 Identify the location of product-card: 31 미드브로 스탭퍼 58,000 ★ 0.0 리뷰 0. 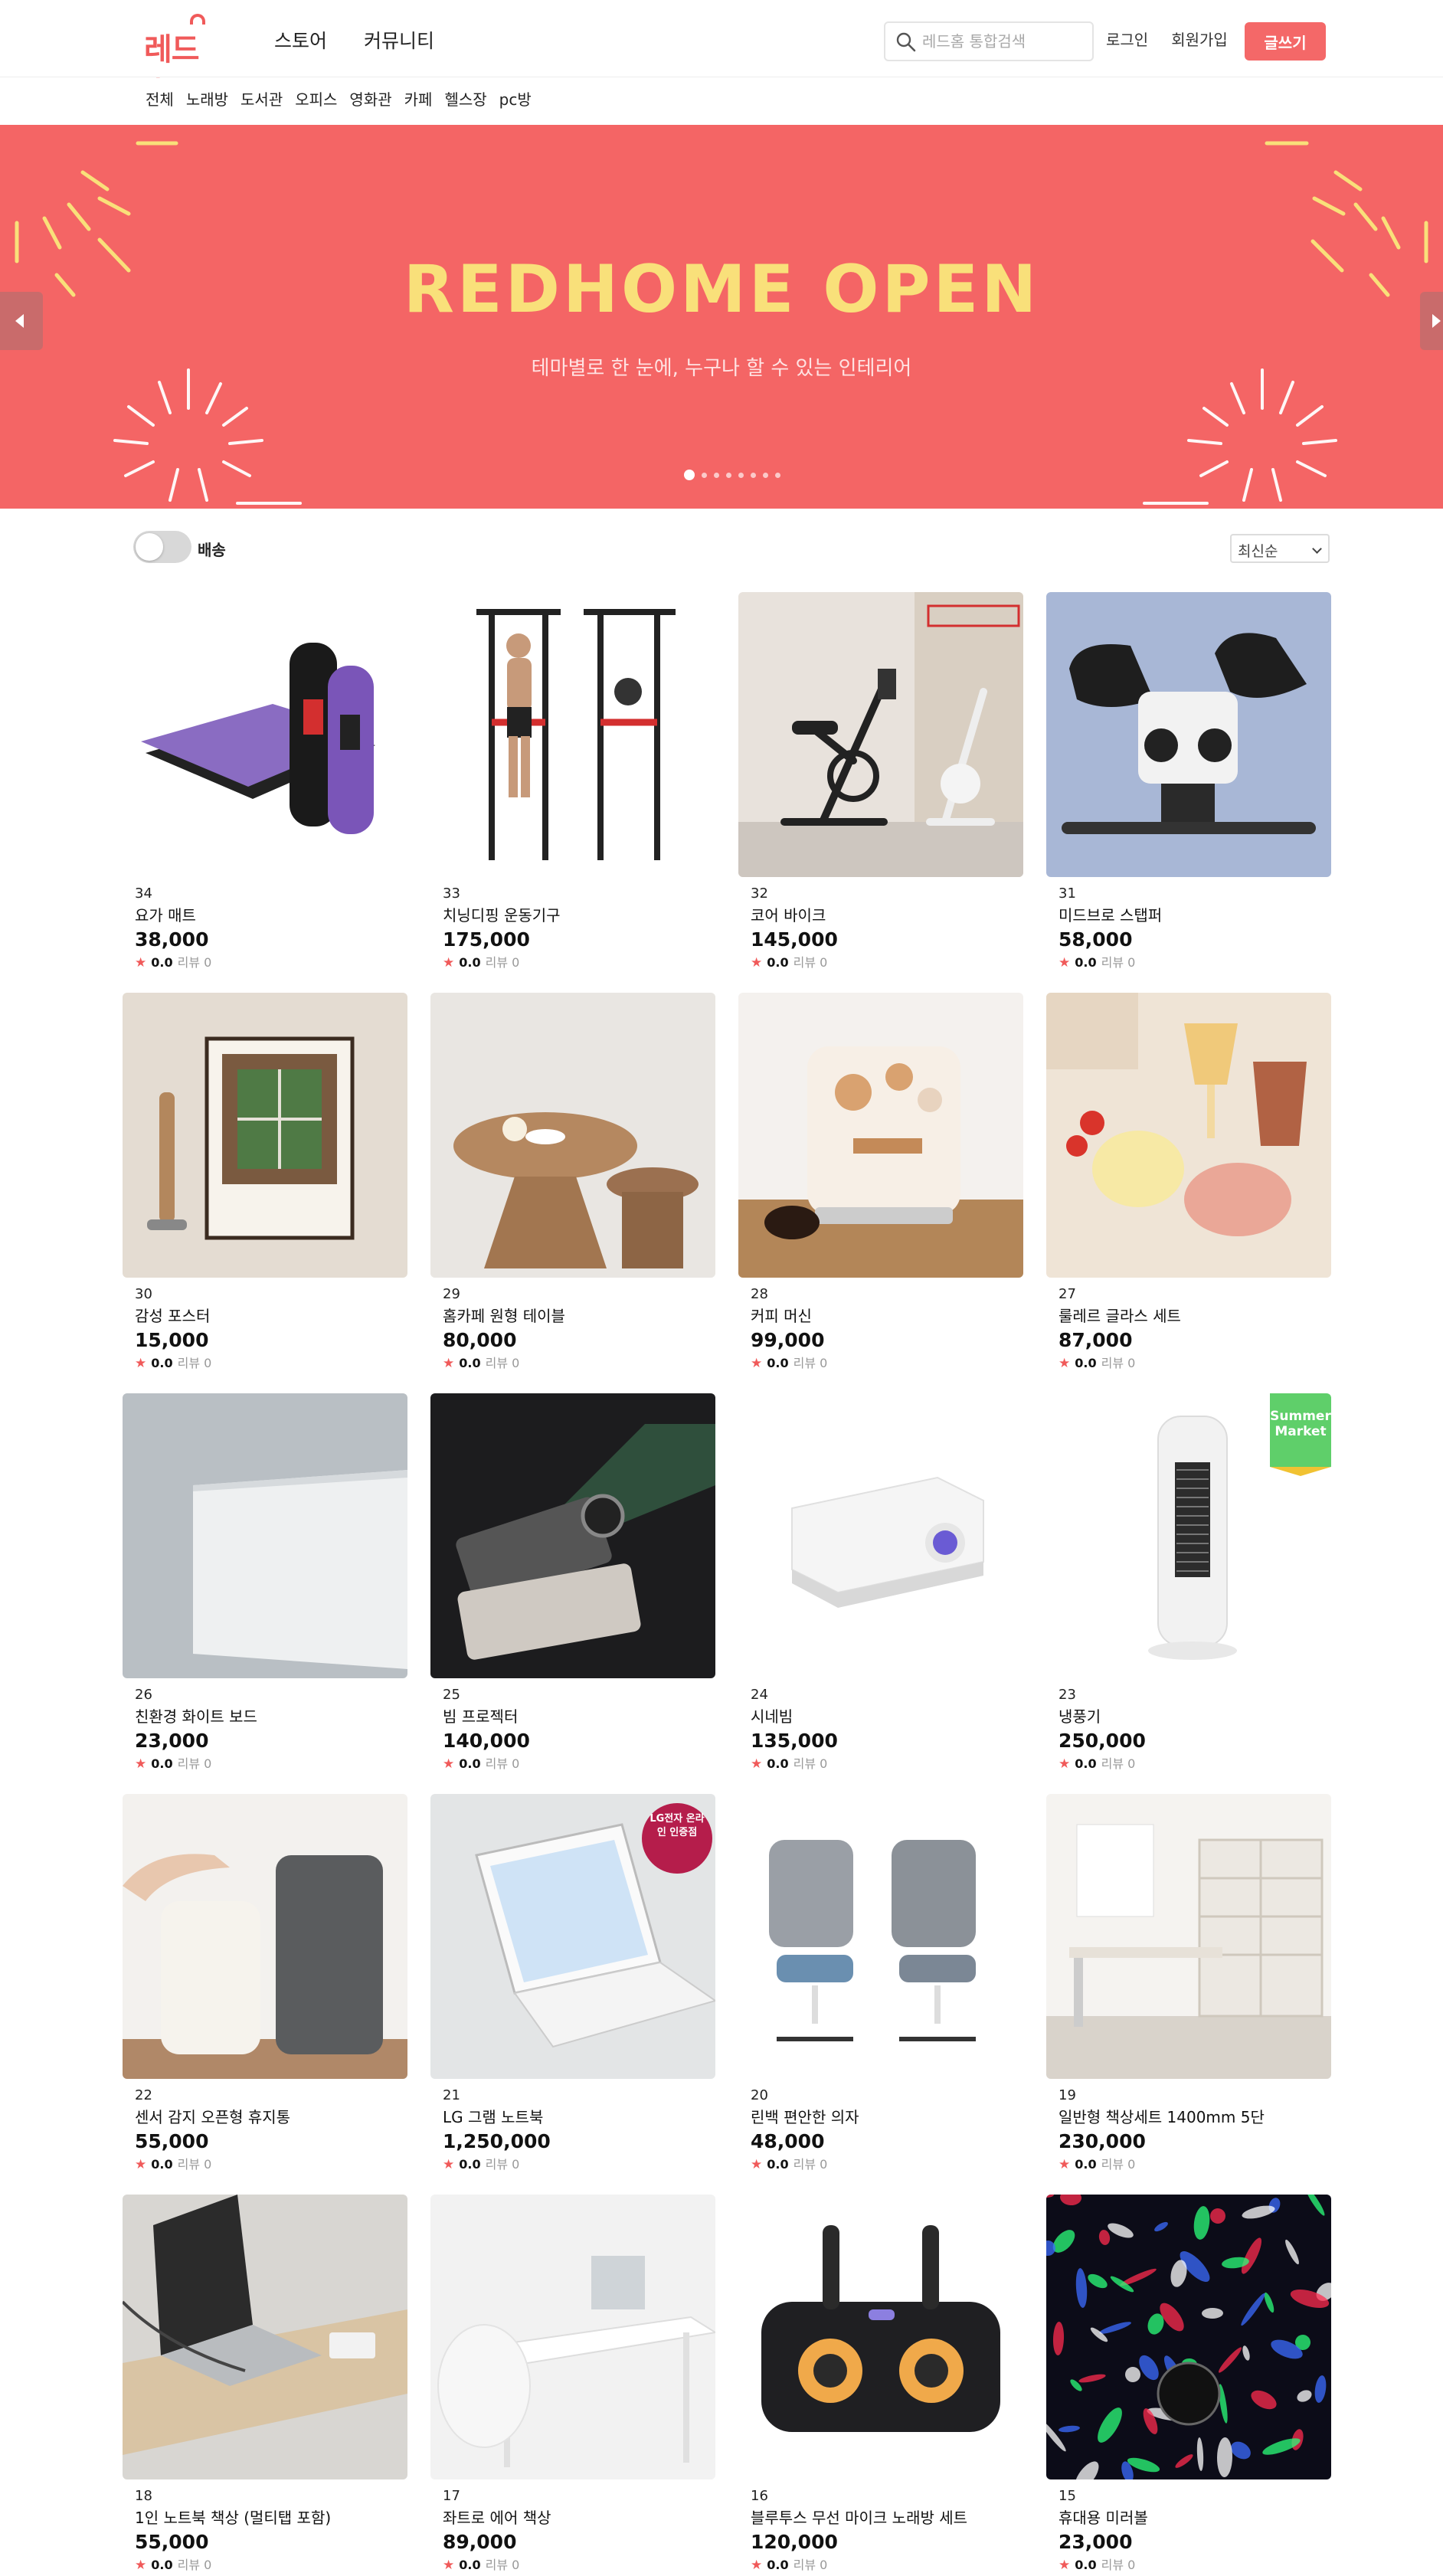
(1189, 781).